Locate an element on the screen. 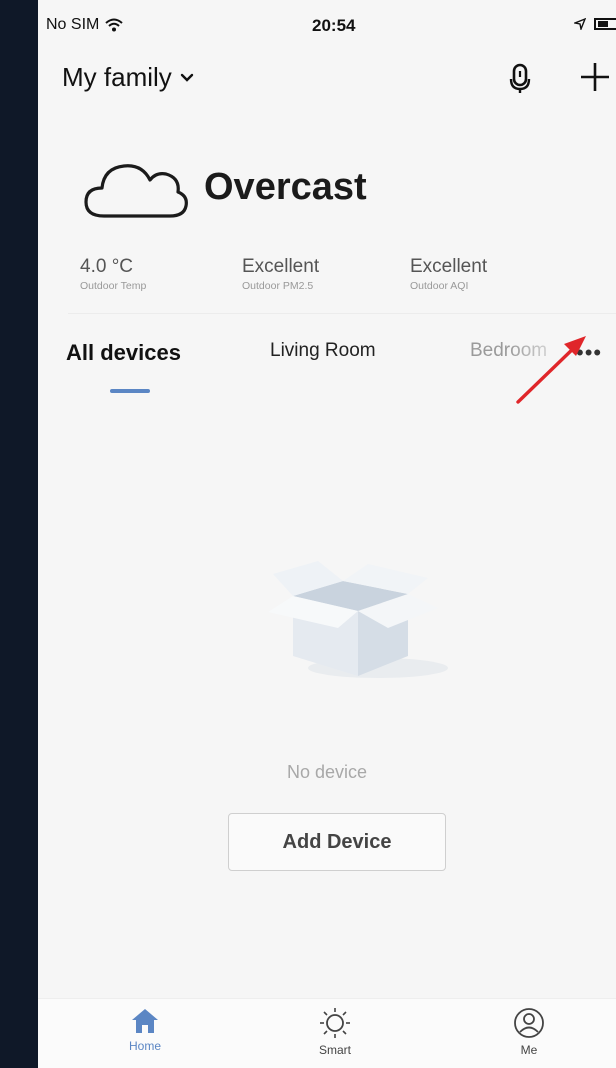 Image resolution: width=616 pixels, height=1068 pixels. empty-state-message: No device is located at coordinates (327, 772).